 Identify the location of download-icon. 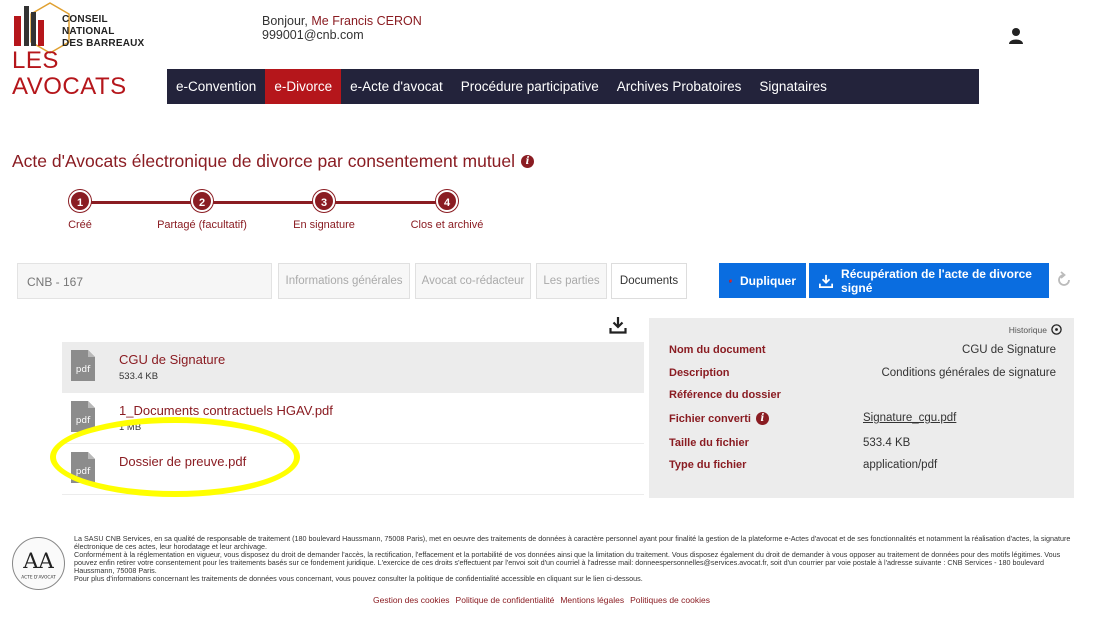
(826, 281).